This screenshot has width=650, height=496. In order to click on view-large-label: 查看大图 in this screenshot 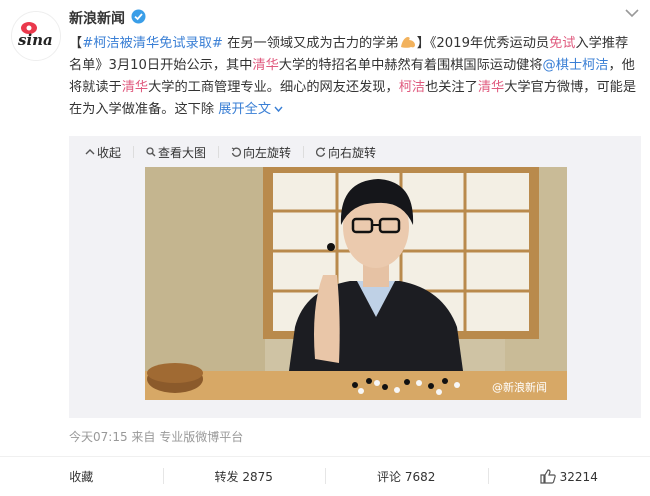, I will do `click(182, 152)`.